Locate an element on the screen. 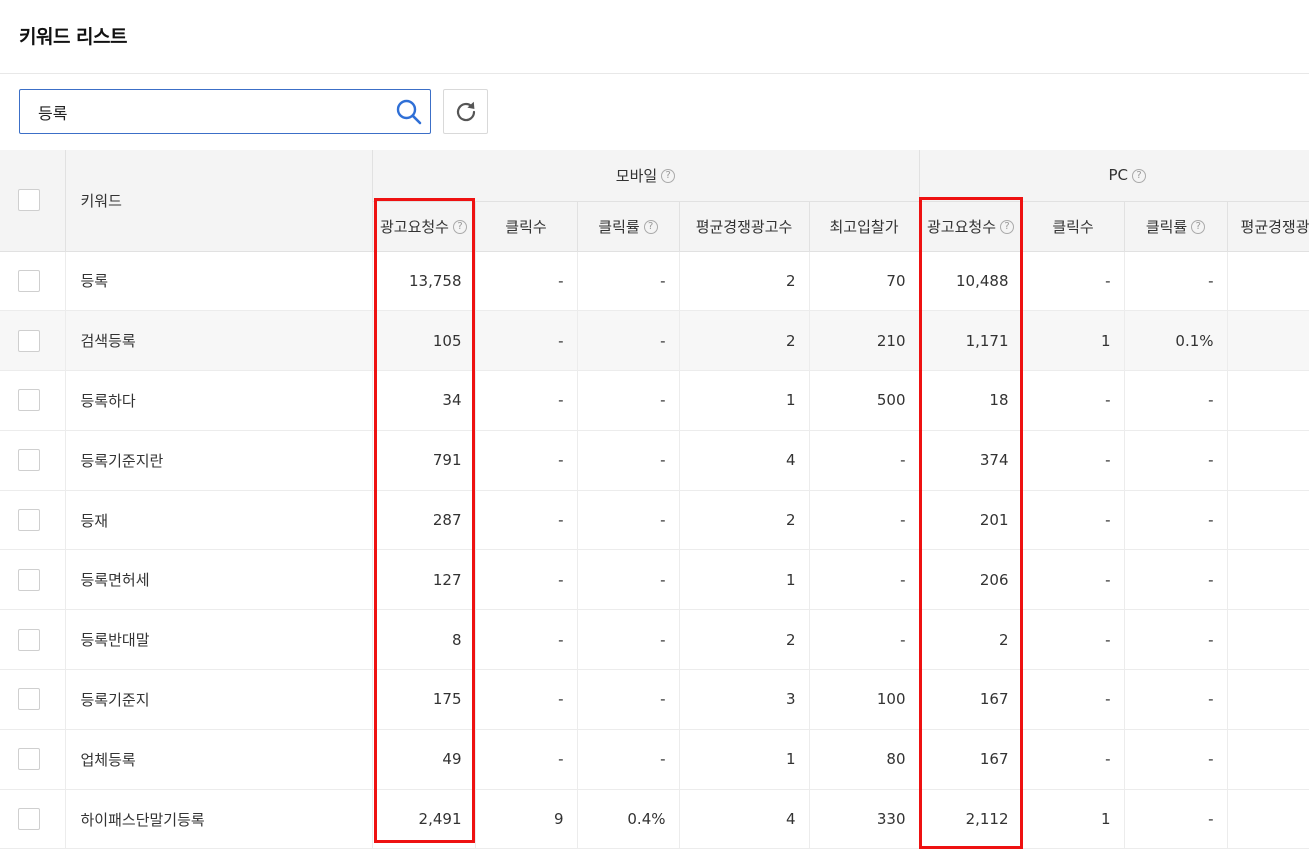 Image resolution: width=1309 pixels, height=851 pixels. keyword-cell: 등록면허세 is located at coordinates (219, 580).